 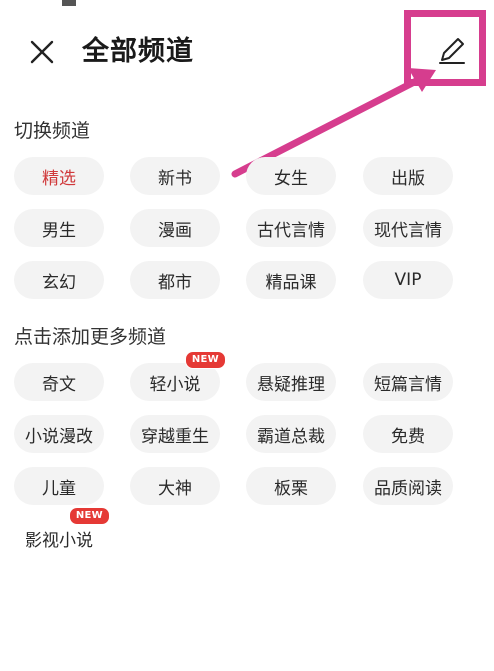 I want to click on channel-chip: 霸道总裁, so click(x=291, y=434).